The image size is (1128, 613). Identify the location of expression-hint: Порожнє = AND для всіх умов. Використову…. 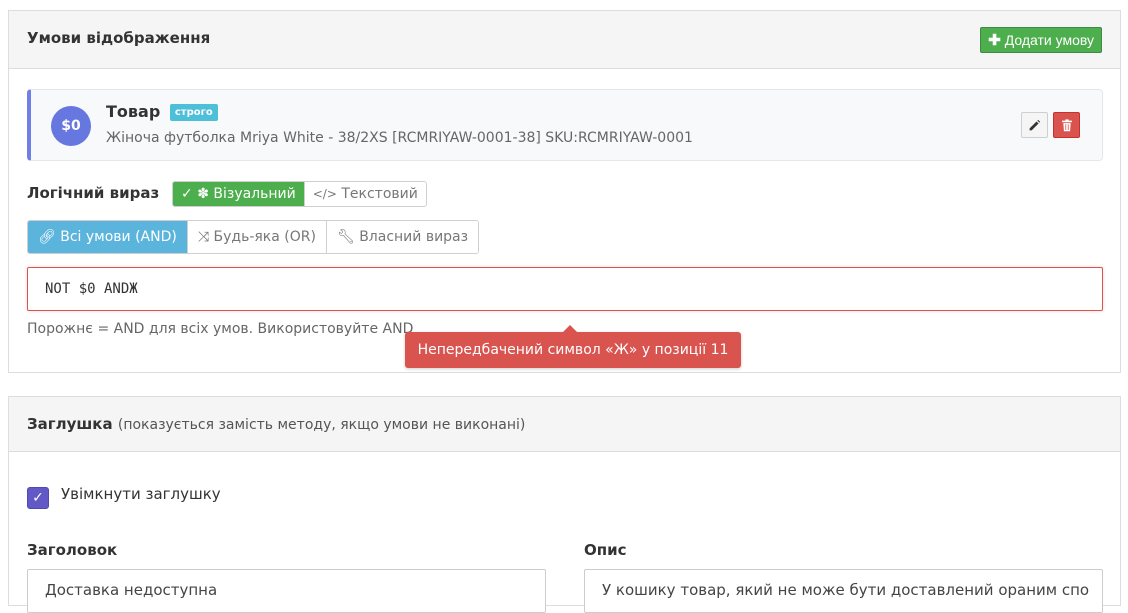
(220, 329).